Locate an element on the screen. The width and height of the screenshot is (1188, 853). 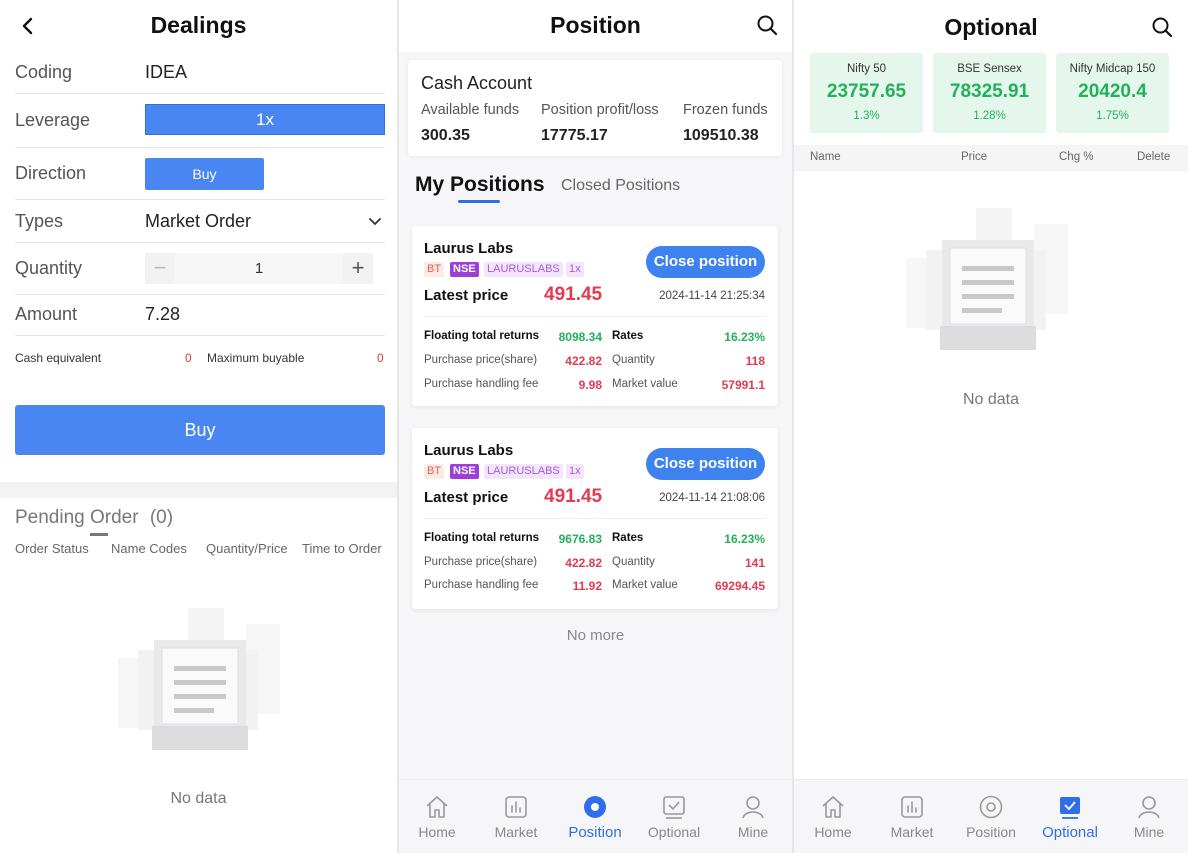
cash-account-title: Cash Account is located at coordinates (477, 83).